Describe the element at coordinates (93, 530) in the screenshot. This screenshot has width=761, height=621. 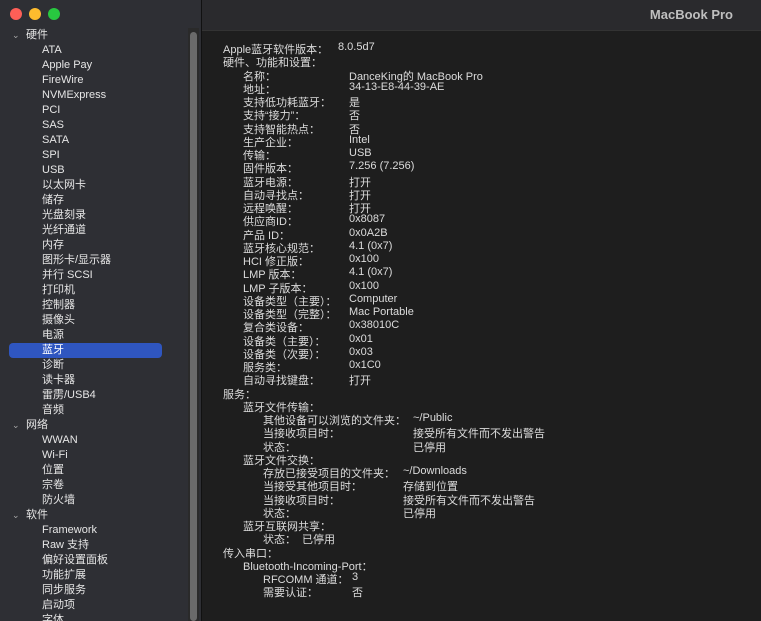
I see `sidebar-item: Framework` at that location.